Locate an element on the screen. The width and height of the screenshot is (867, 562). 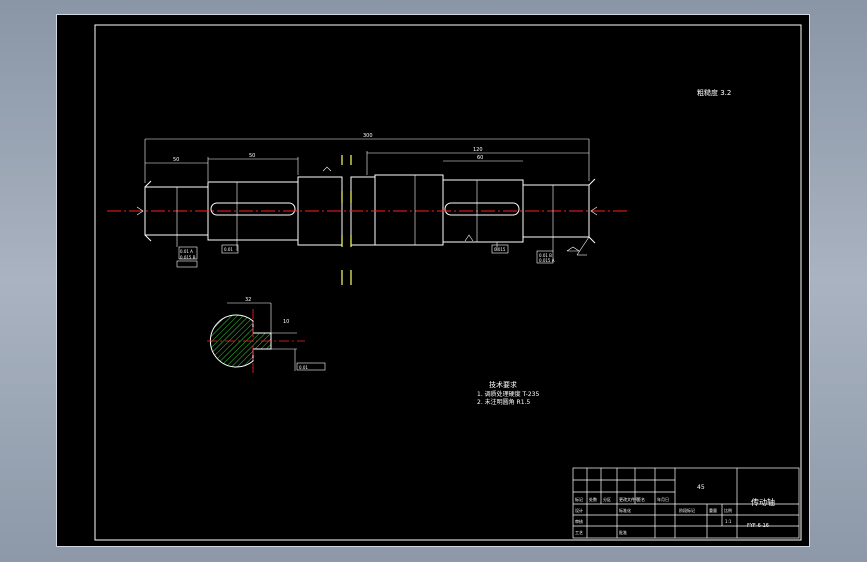
part-name: 传动轴 is located at coordinates (763, 502).